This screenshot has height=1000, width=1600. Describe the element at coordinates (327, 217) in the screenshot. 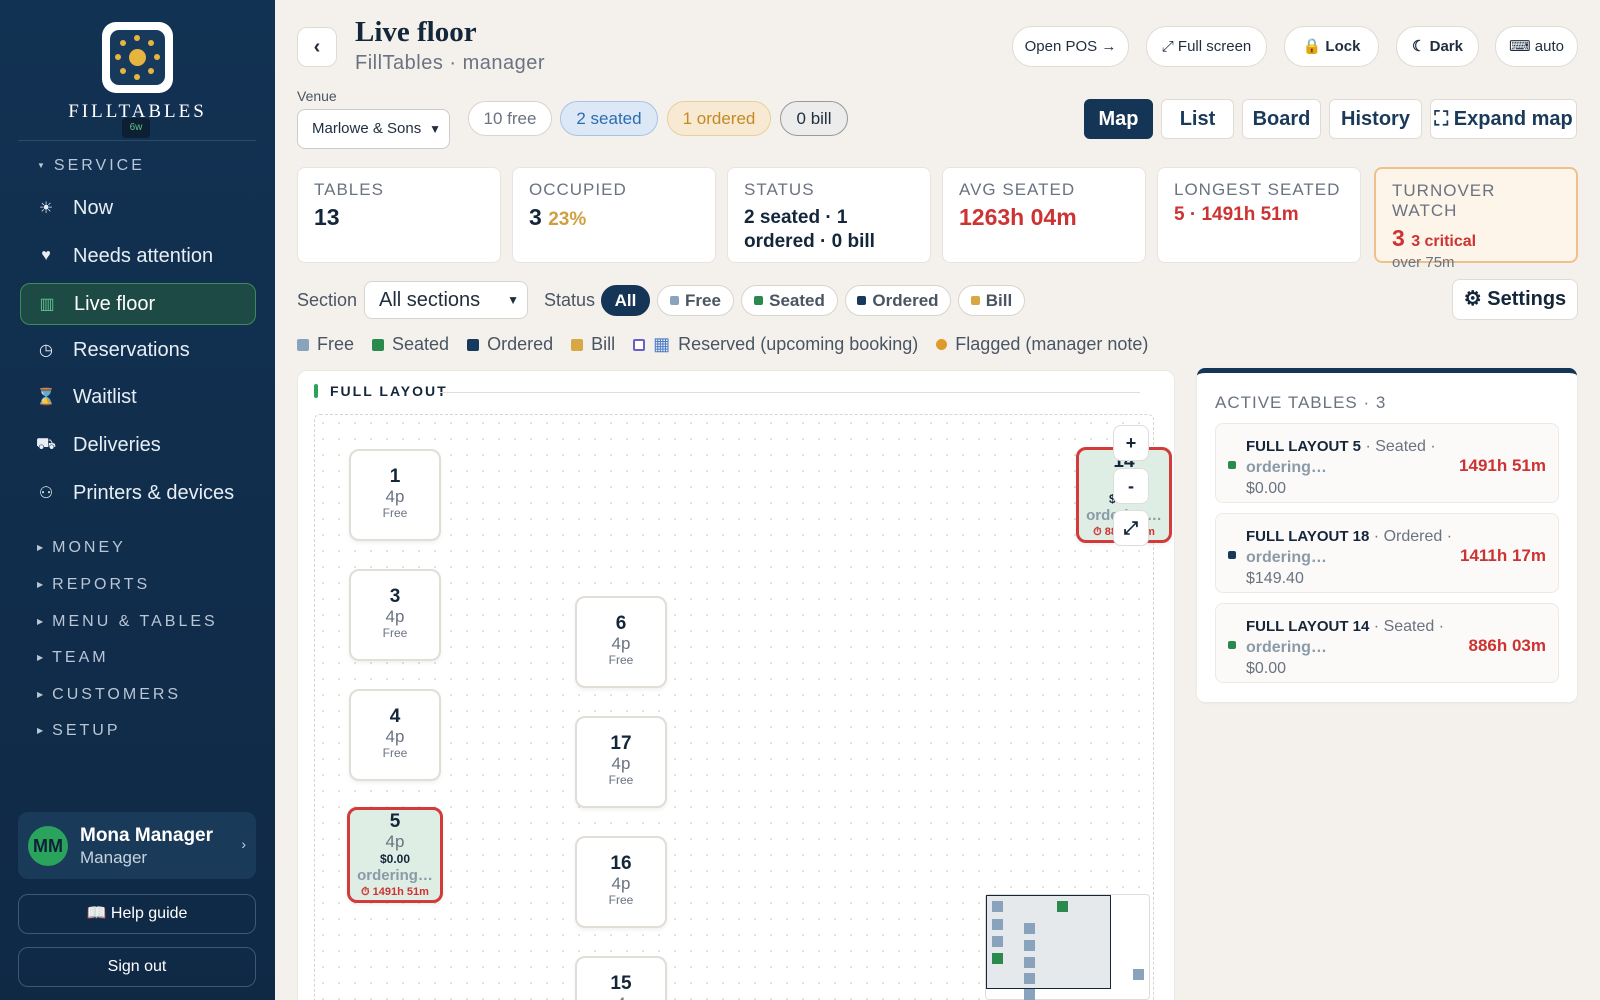

I see `stat-tables-value: 13` at that location.